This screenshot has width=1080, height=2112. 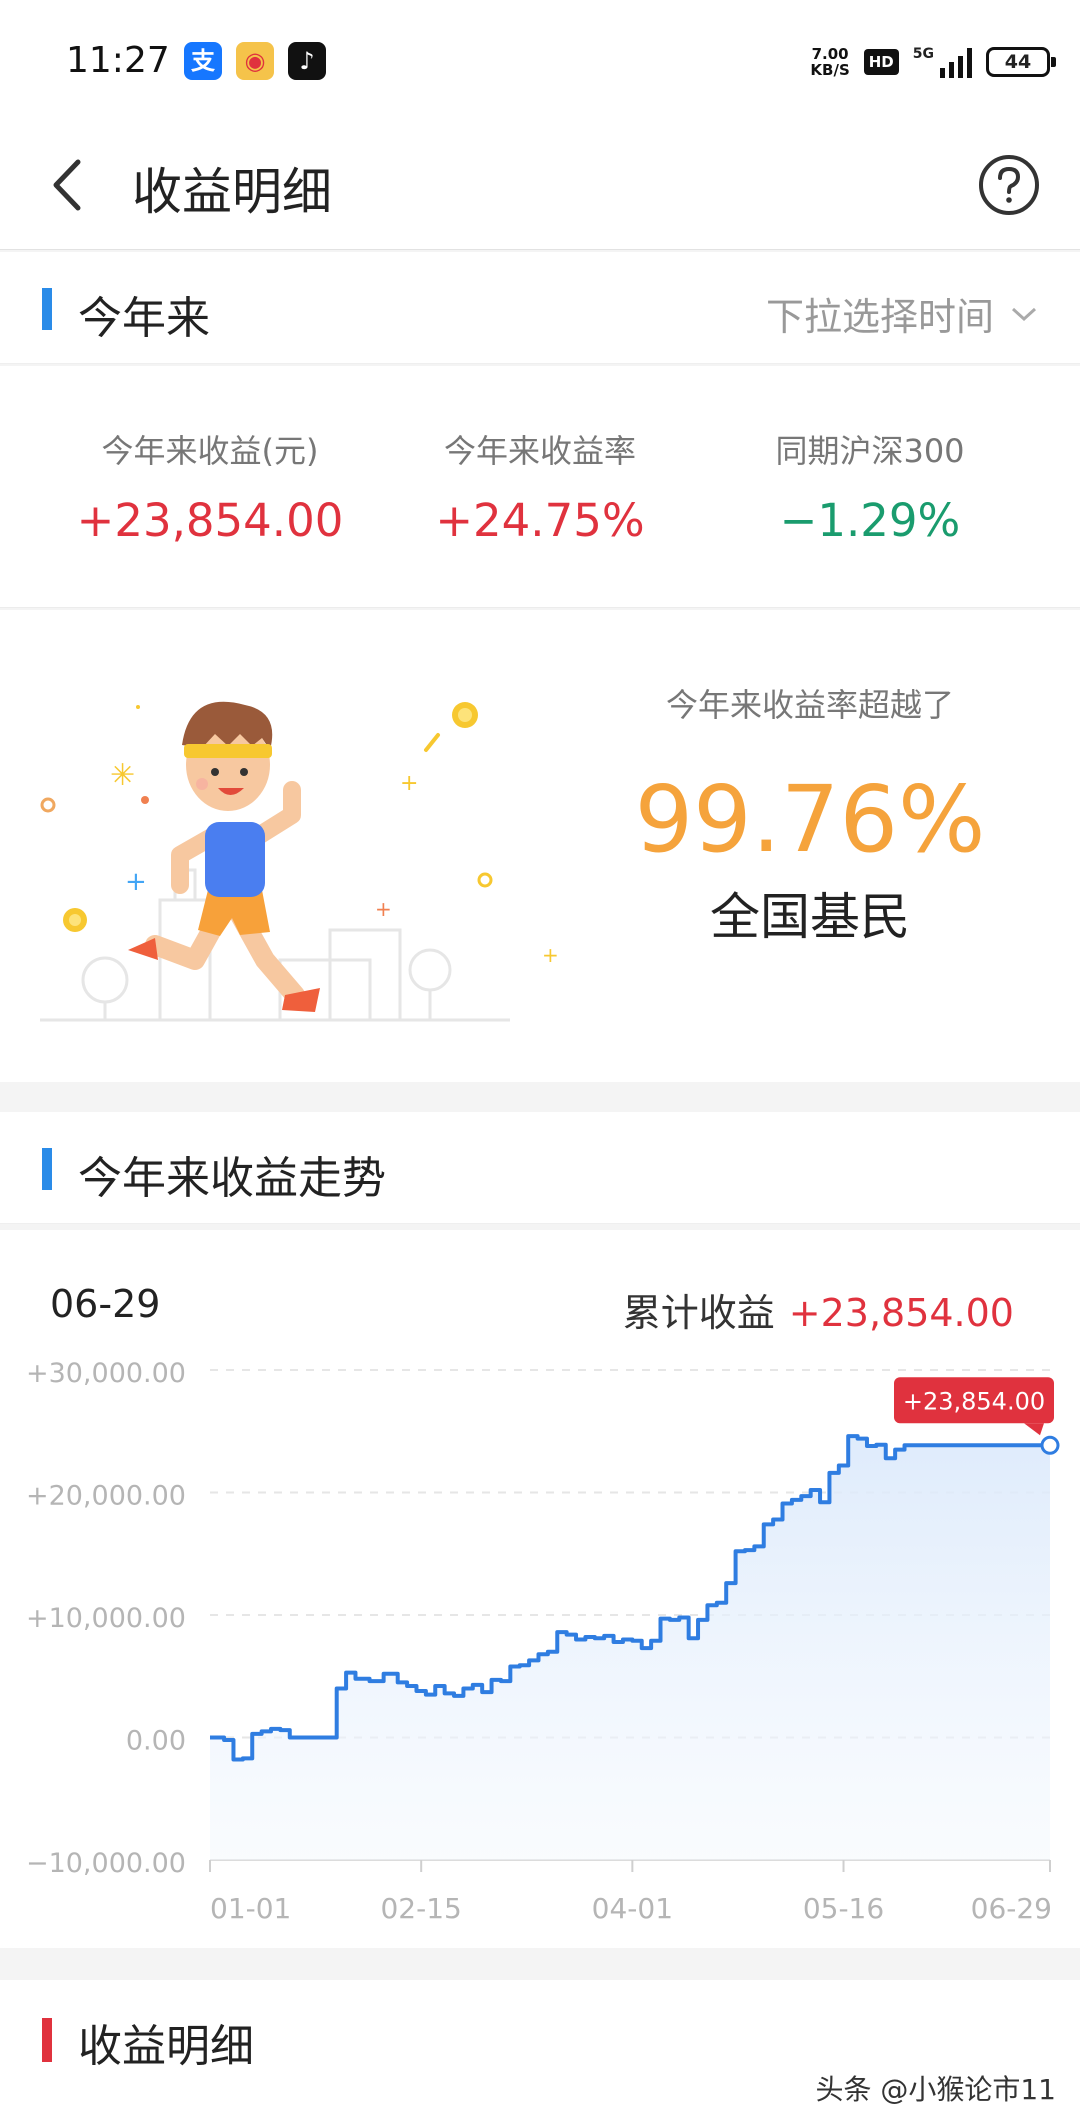 What do you see at coordinates (299, 861) in the screenshot?
I see `runner-illustration: + + + + ✳` at bounding box center [299, 861].